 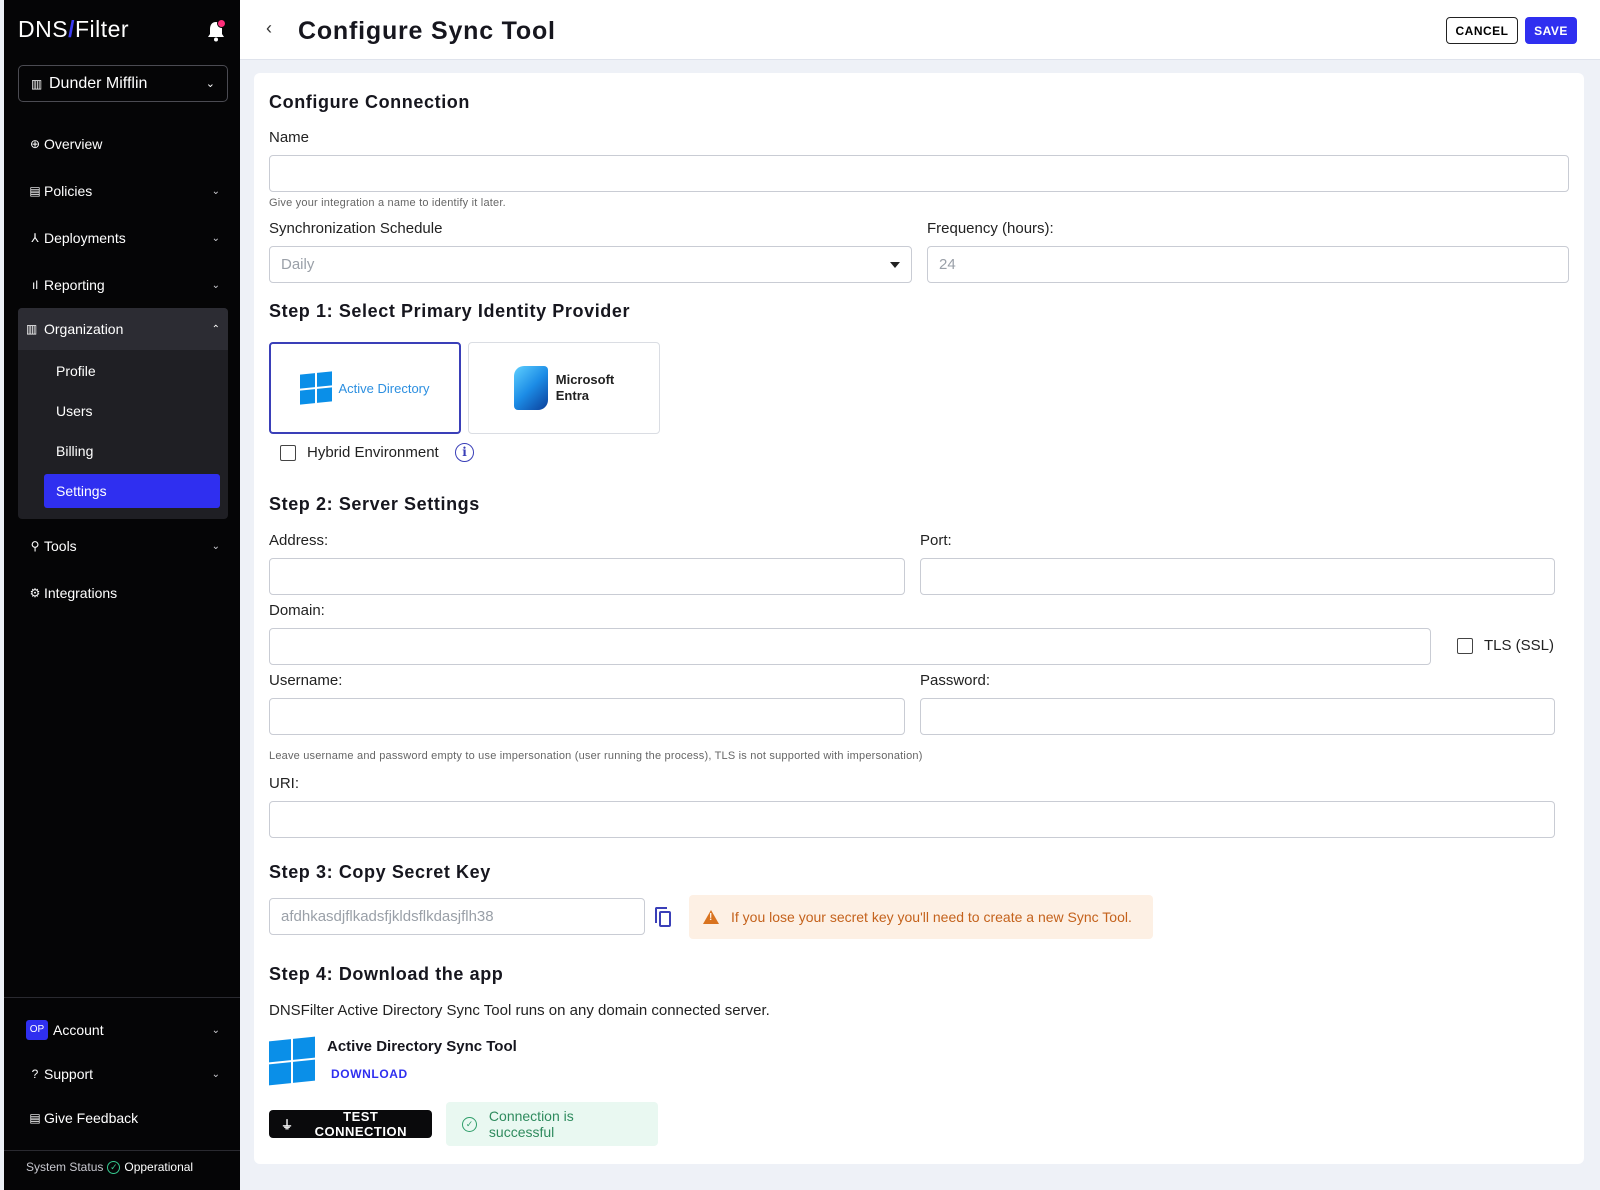 What do you see at coordinates (380, 872) in the screenshot?
I see `section-heading-step3: Step 3: Copy Secret Key` at bounding box center [380, 872].